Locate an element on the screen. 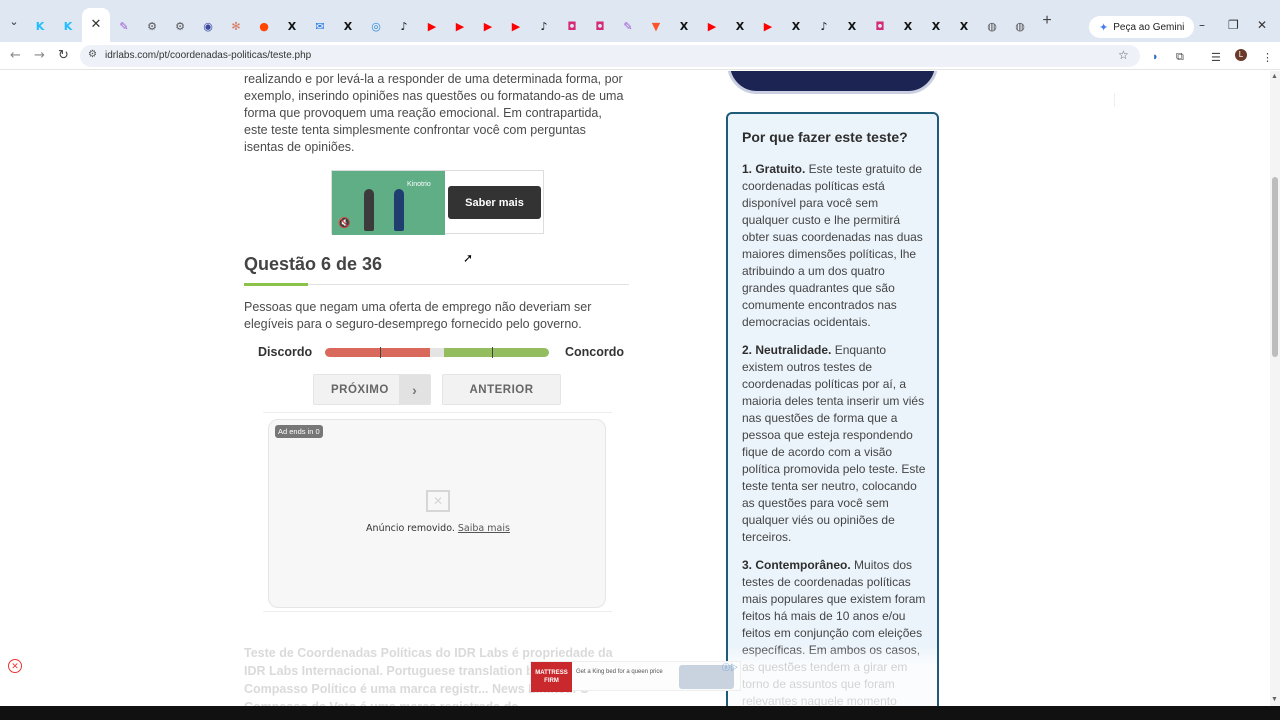 The image size is (1280, 720). youtube-icon: ▶ is located at coordinates (516, 26).